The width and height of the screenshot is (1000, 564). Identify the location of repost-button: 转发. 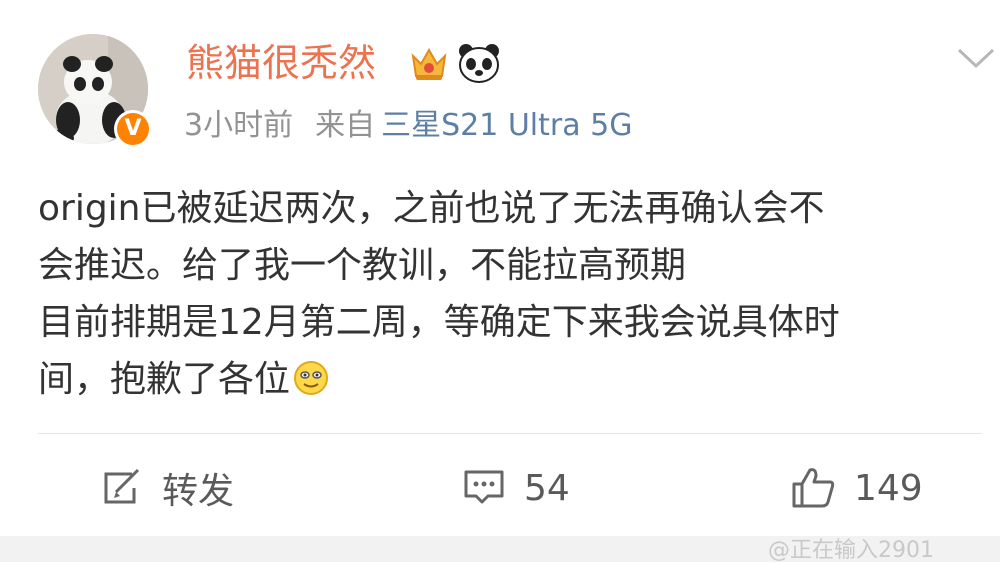
(167, 488).